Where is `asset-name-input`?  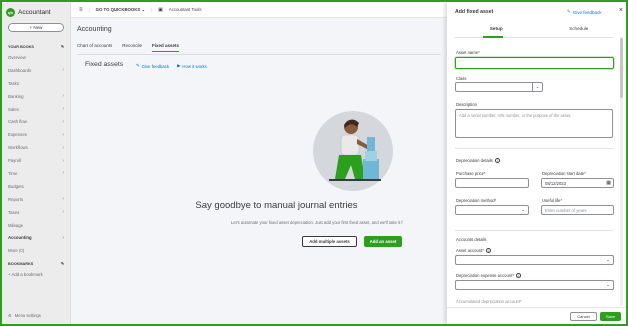 asset-name-input is located at coordinates (534, 63).